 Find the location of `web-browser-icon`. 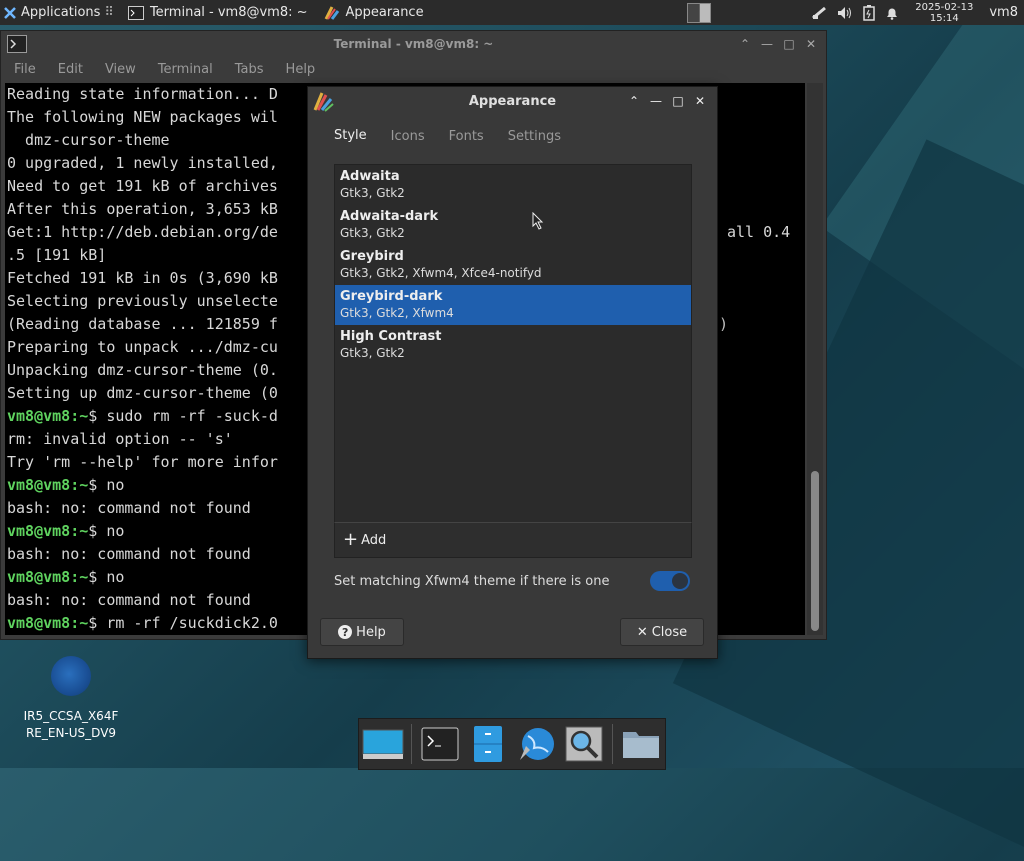

web-browser-icon is located at coordinates (537, 744).